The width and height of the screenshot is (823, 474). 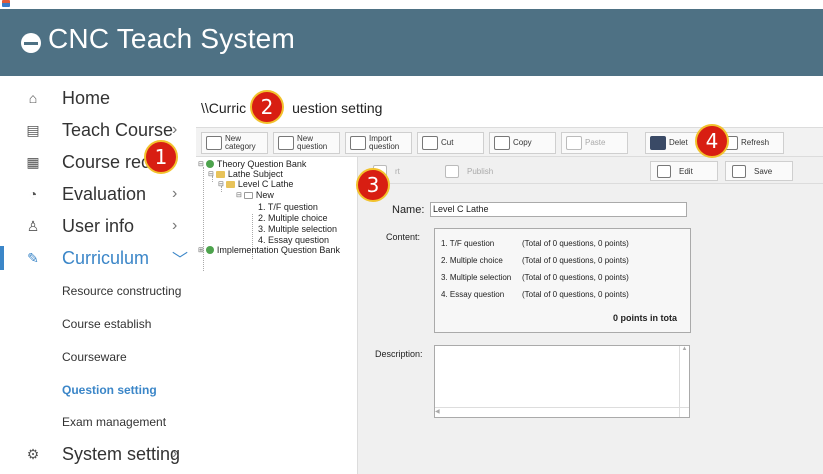 I want to click on tree-node-implementation-bank: ⊞ Implementation Question Bank, so click(x=269, y=250).